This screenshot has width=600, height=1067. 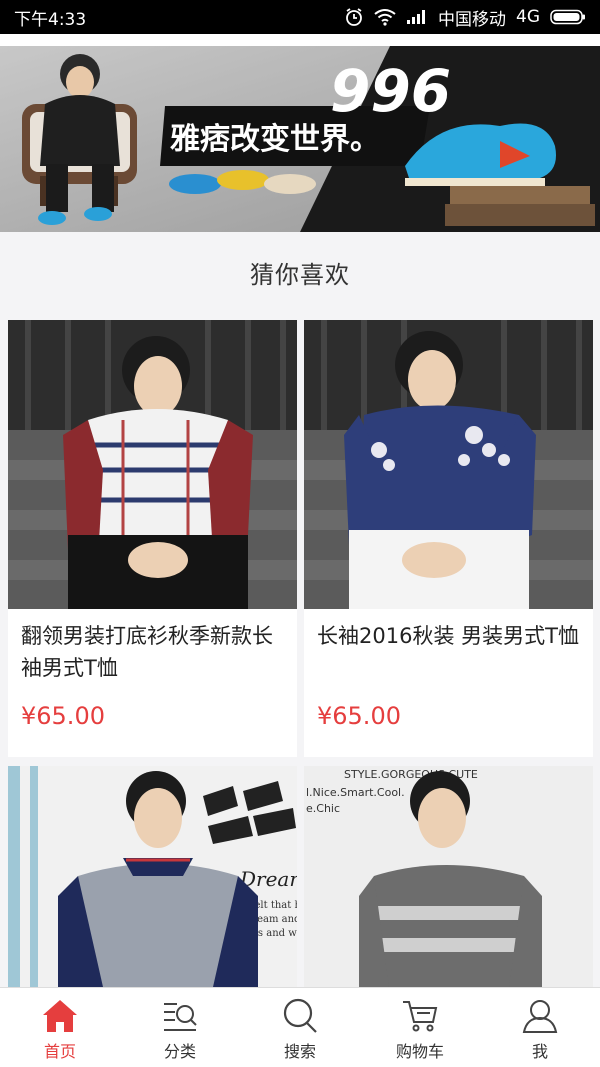 I want to click on search-icon, so click(x=300, y=1016).